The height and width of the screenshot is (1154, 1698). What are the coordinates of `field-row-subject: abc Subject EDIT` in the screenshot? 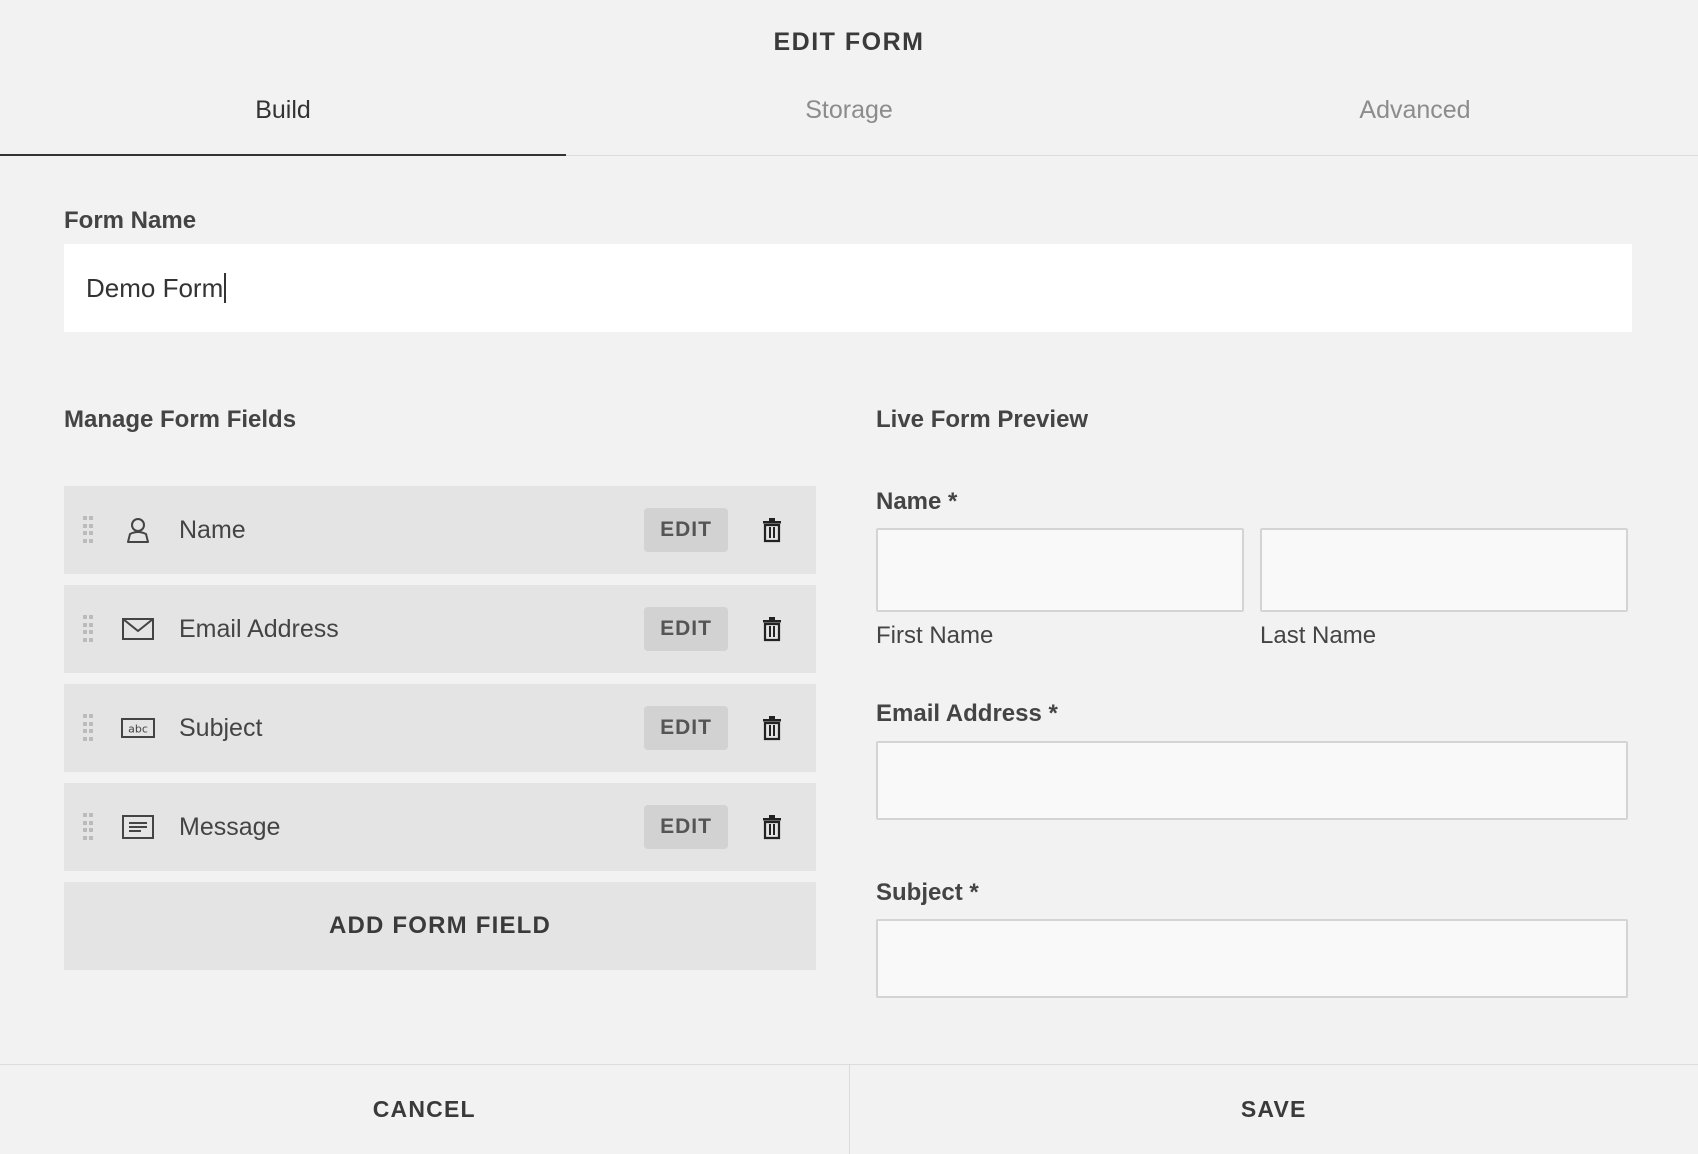 It's located at (440, 728).